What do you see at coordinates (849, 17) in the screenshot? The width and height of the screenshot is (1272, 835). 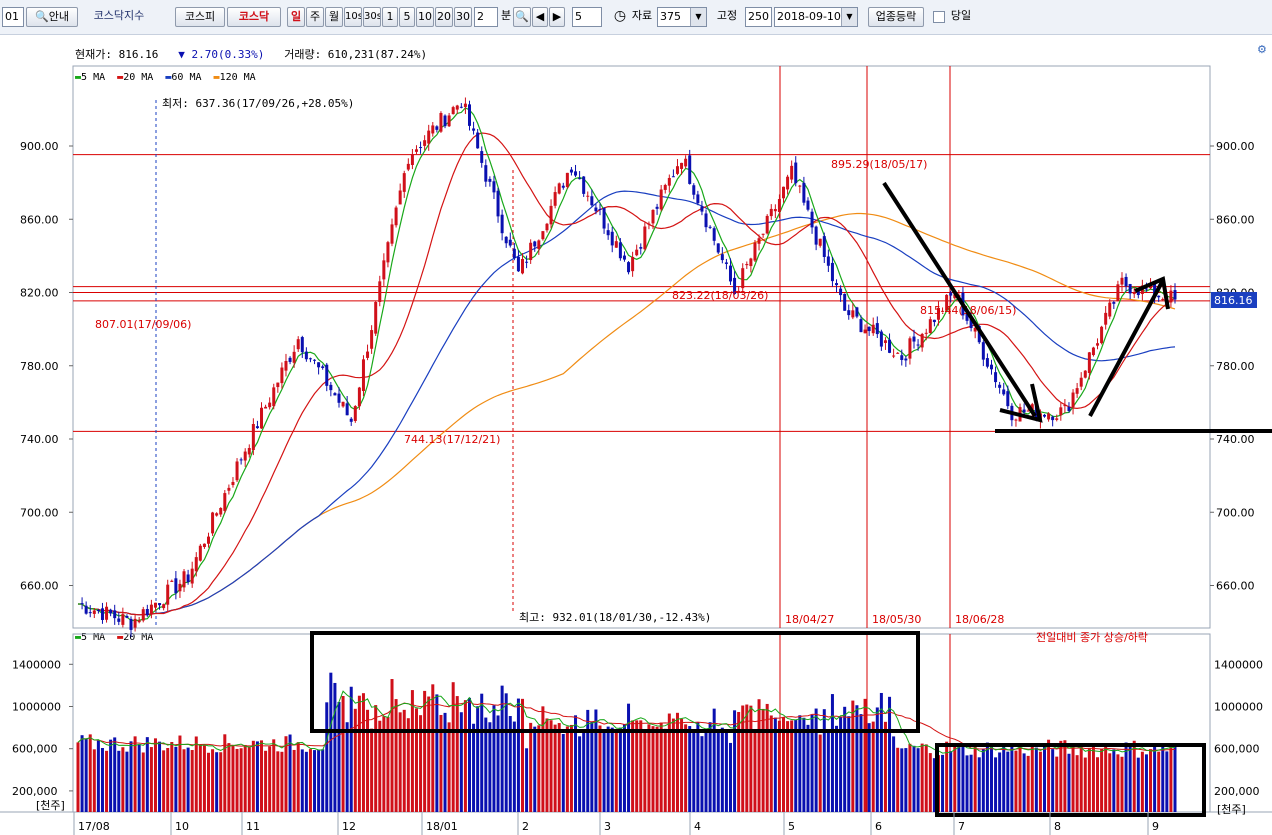 I see `chevron-down-icon: ▼` at bounding box center [849, 17].